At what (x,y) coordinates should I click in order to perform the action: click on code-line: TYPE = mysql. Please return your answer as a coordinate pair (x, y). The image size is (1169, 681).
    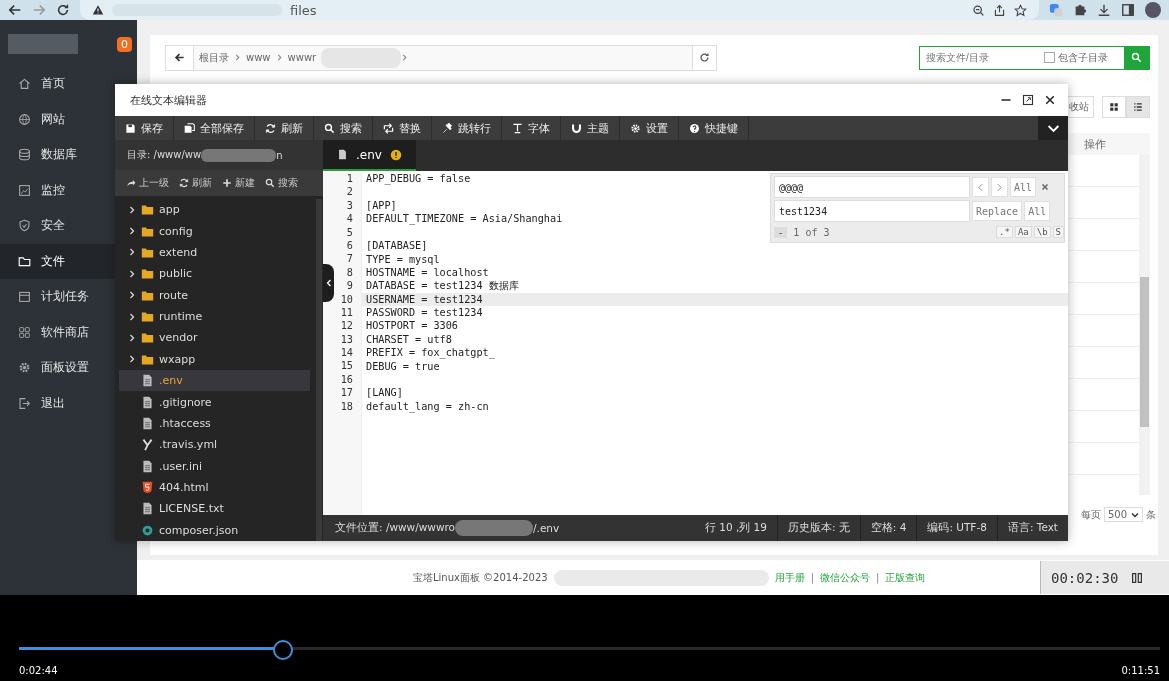
    Looking at the image, I should click on (402, 259).